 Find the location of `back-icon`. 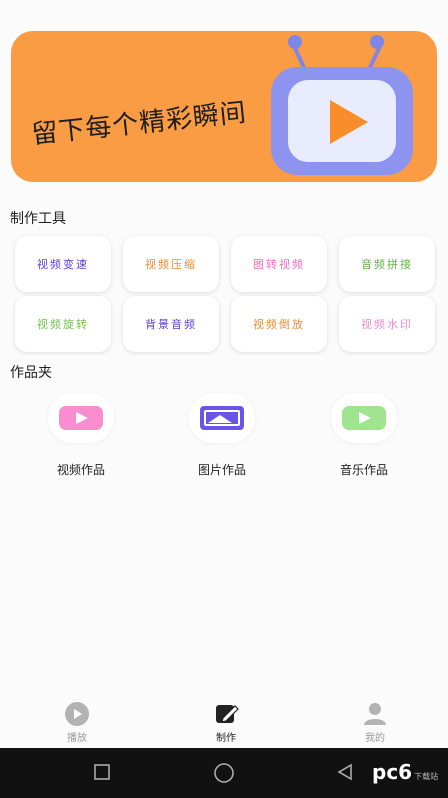

back-icon is located at coordinates (345, 772).